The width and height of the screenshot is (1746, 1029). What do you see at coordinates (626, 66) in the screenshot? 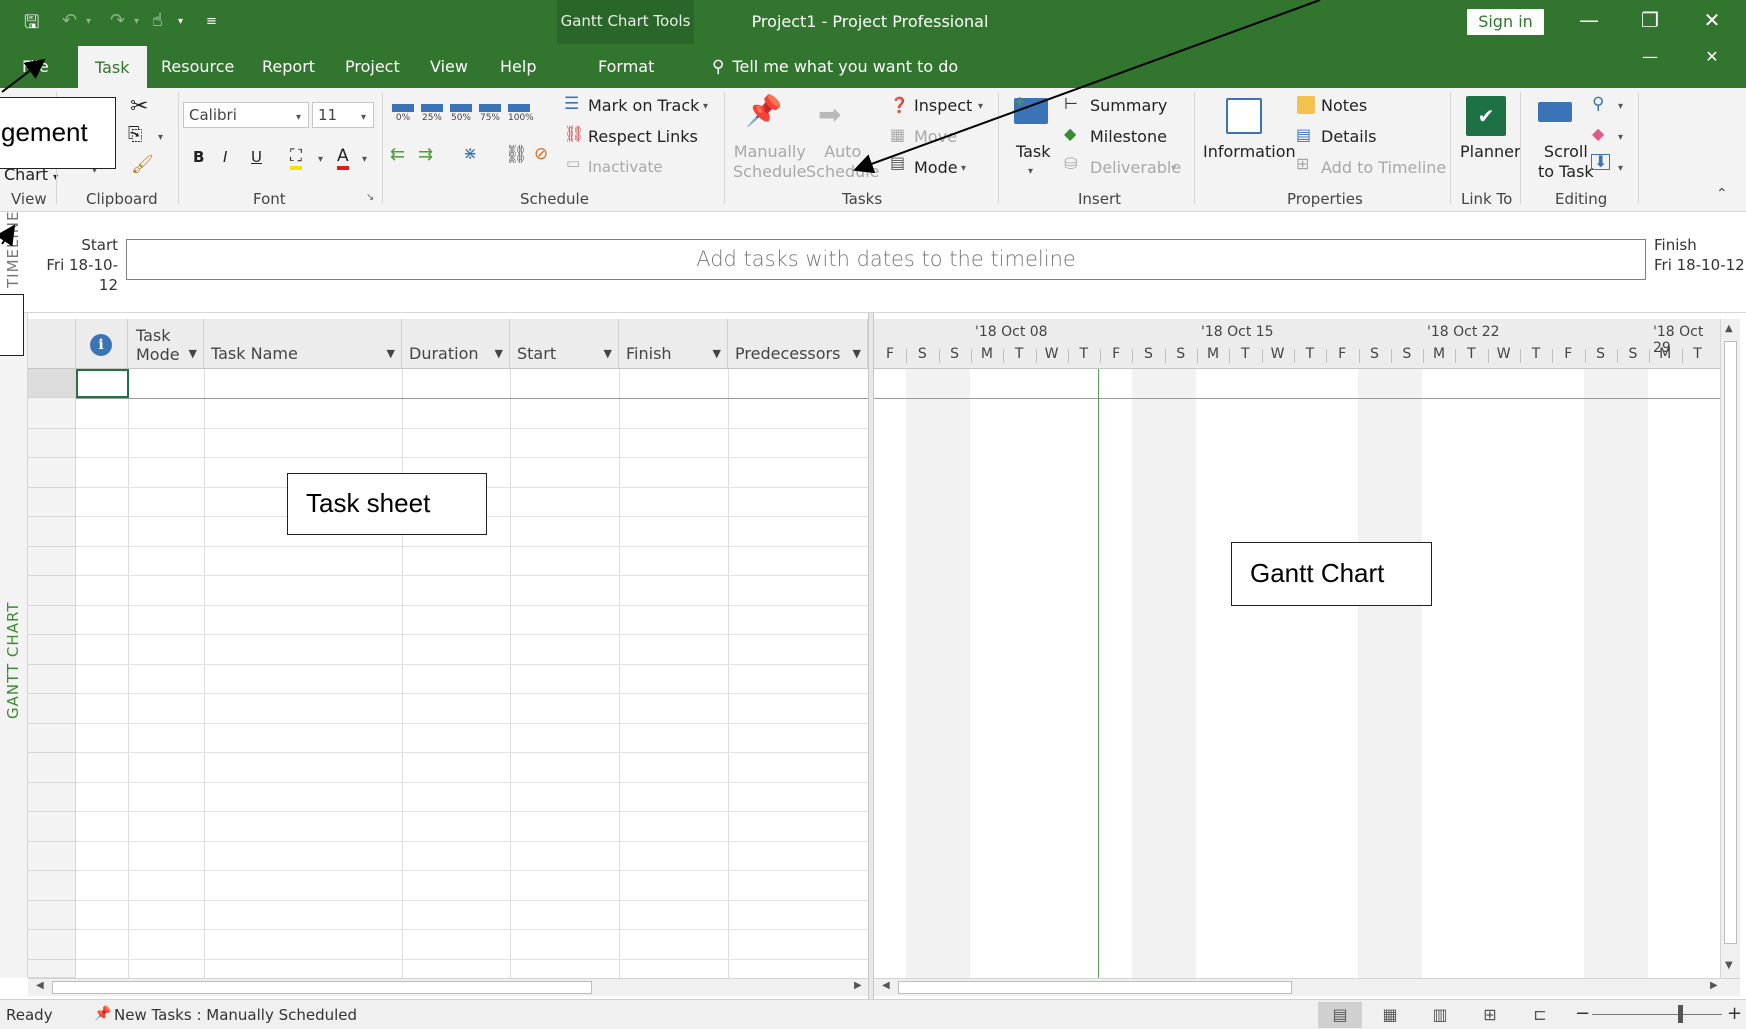
I see `tab-format: Format` at bounding box center [626, 66].